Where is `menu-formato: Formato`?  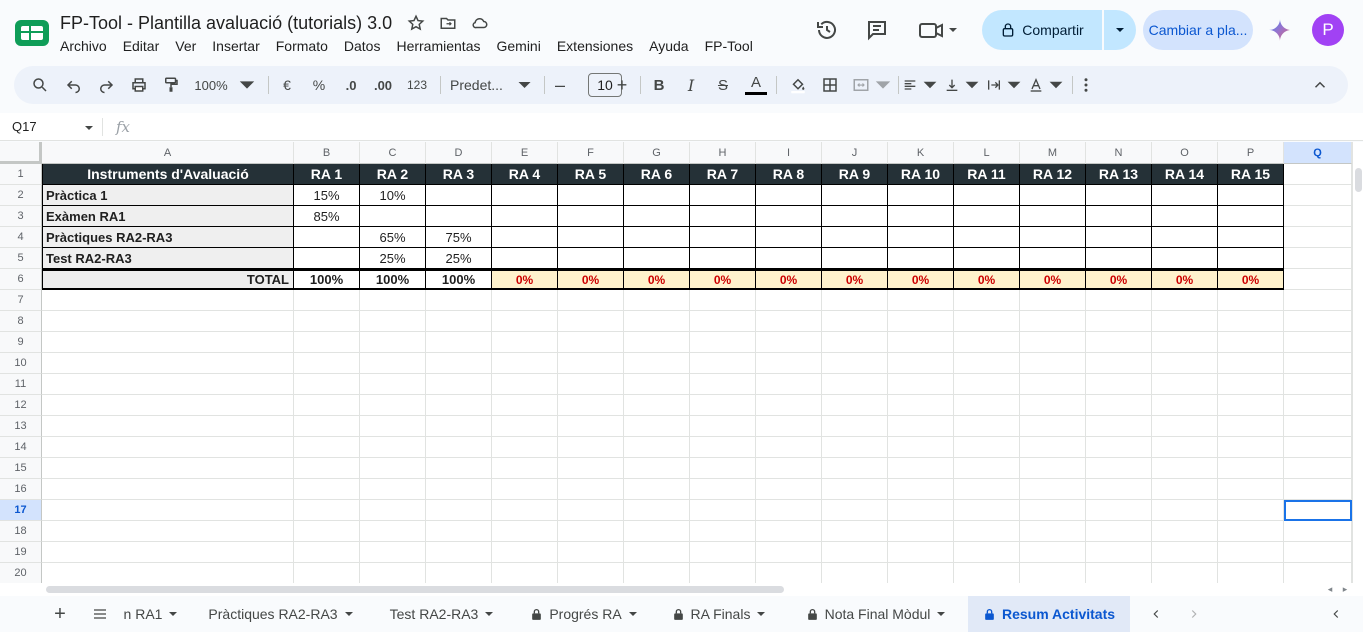 menu-formato: Formato is located at coordinates (306, 46).